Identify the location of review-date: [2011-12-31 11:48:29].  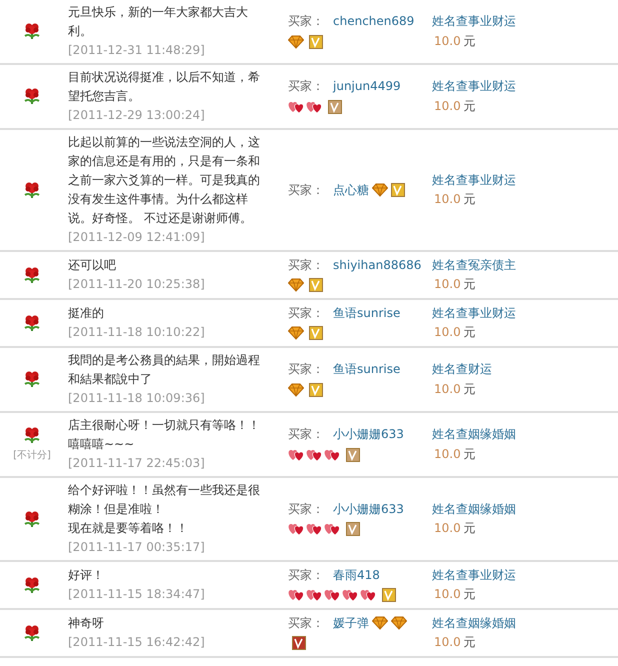
(137, 50).